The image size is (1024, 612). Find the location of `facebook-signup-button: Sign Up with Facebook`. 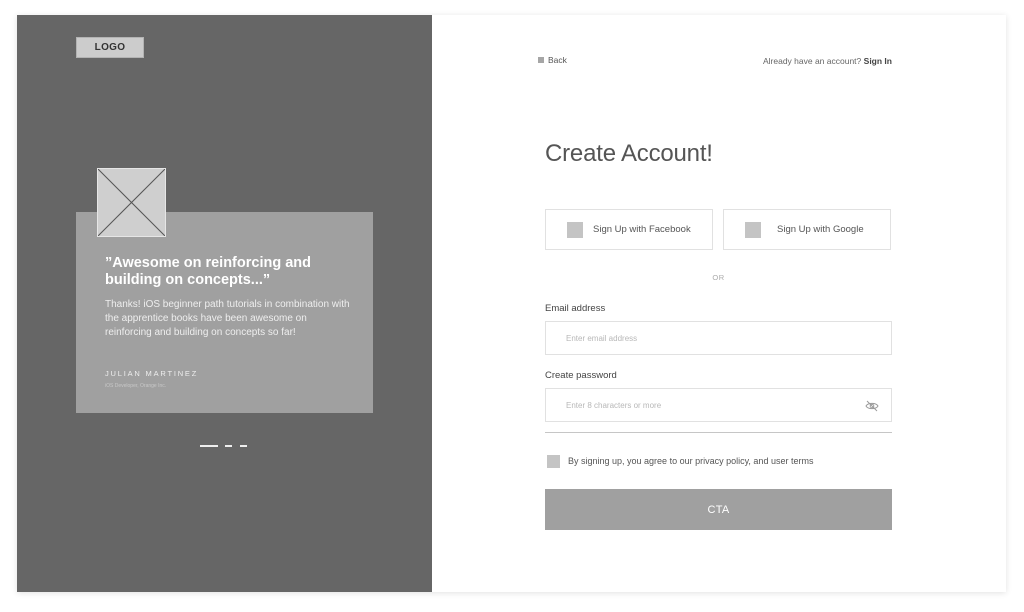

facebook-signup-button: Sign Up with Facebook is located at coordinates (629, 229).